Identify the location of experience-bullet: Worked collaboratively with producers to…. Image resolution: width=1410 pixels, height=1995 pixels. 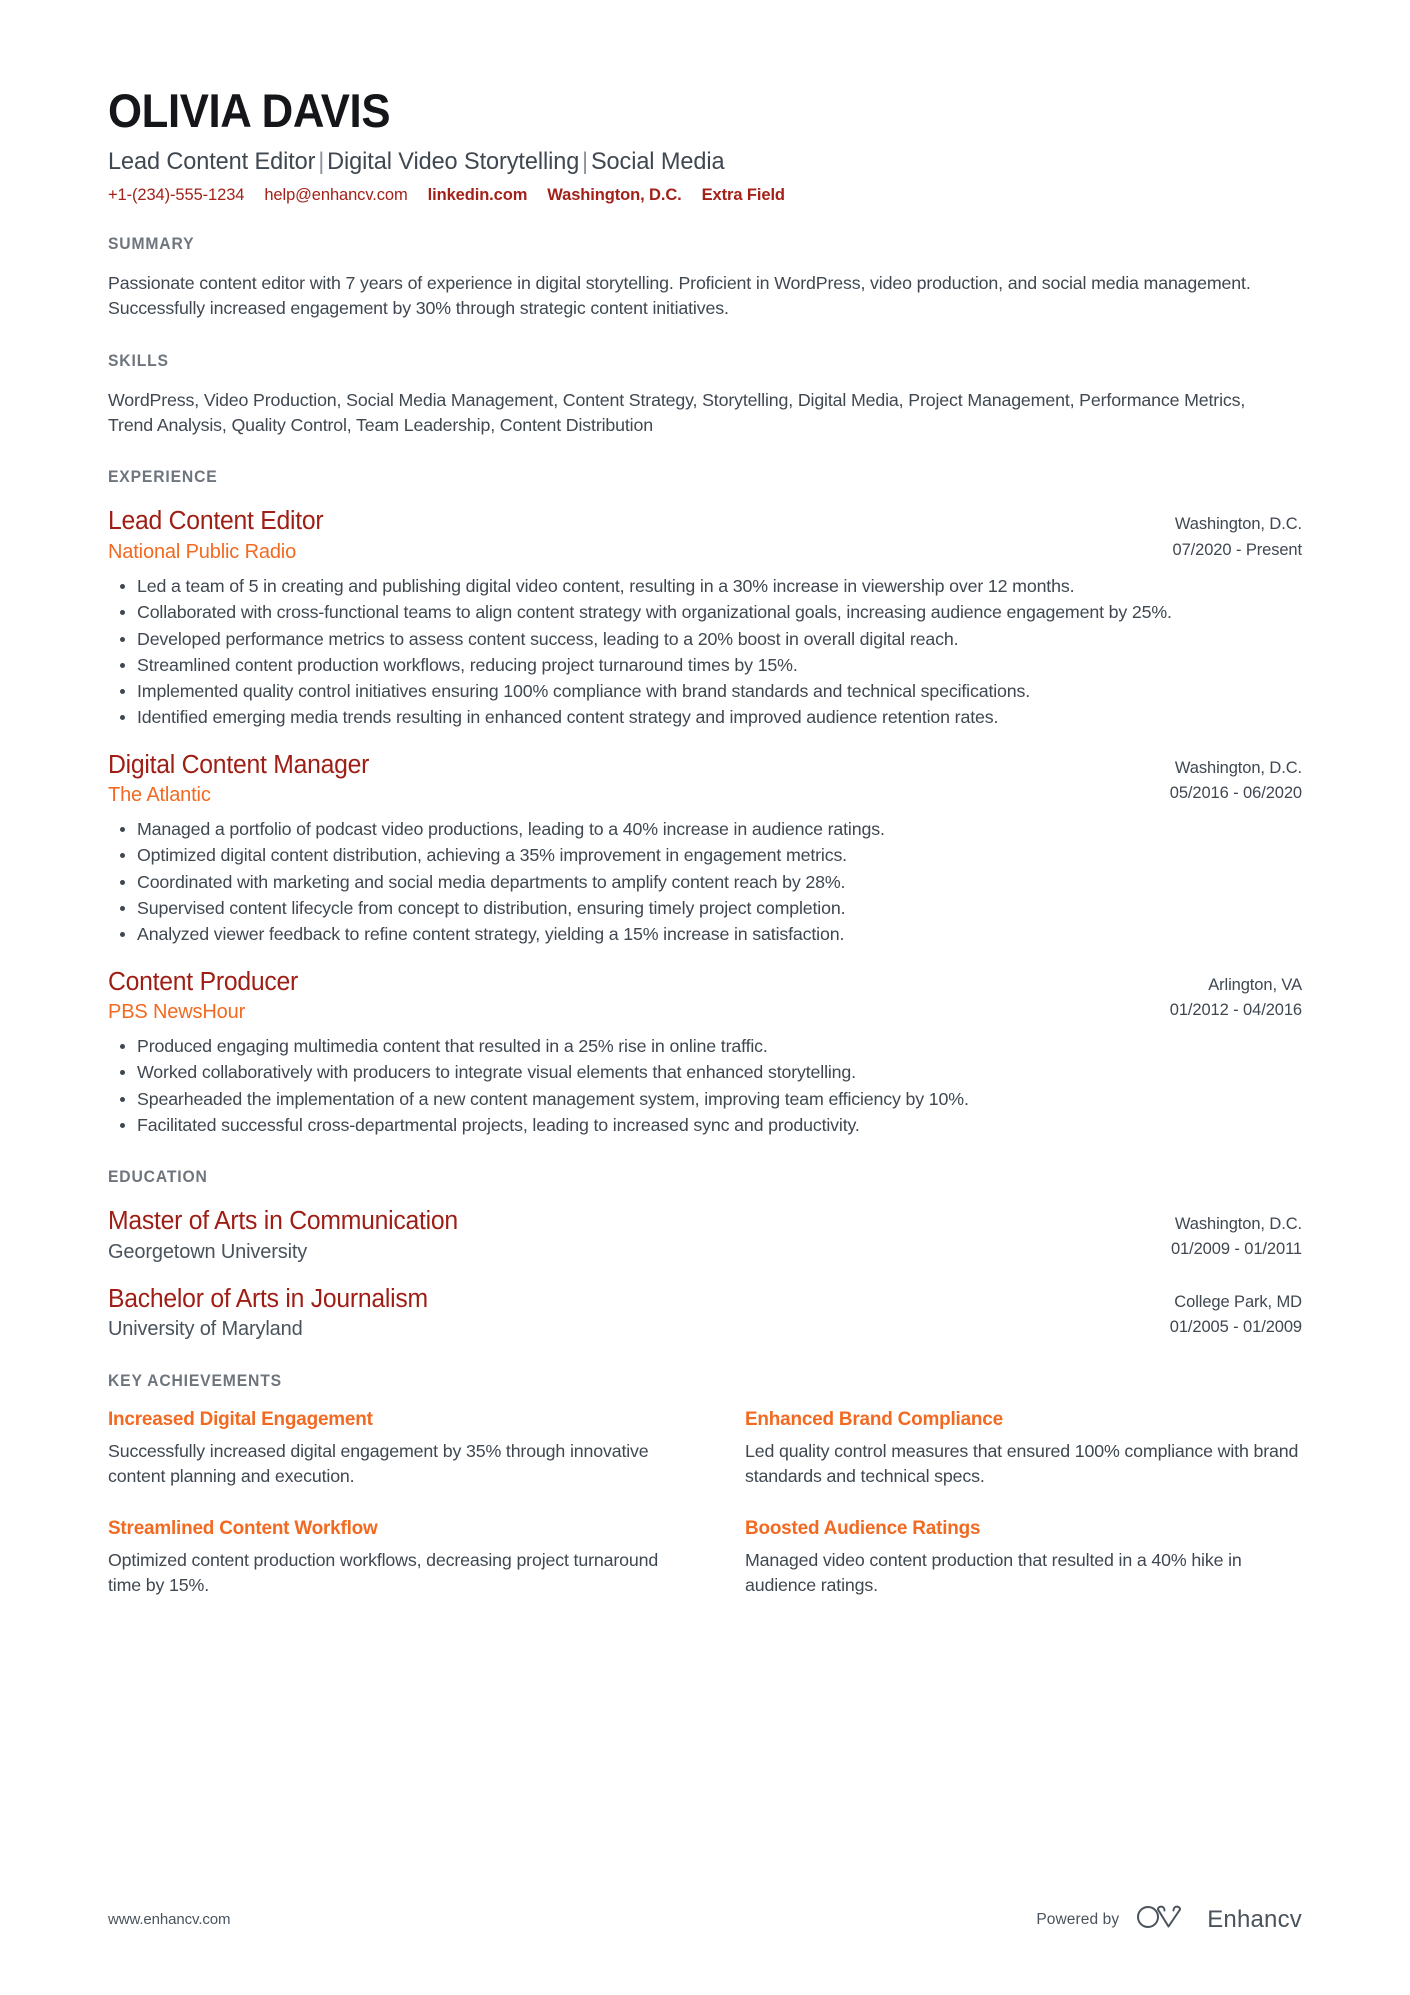
(703, 1072).